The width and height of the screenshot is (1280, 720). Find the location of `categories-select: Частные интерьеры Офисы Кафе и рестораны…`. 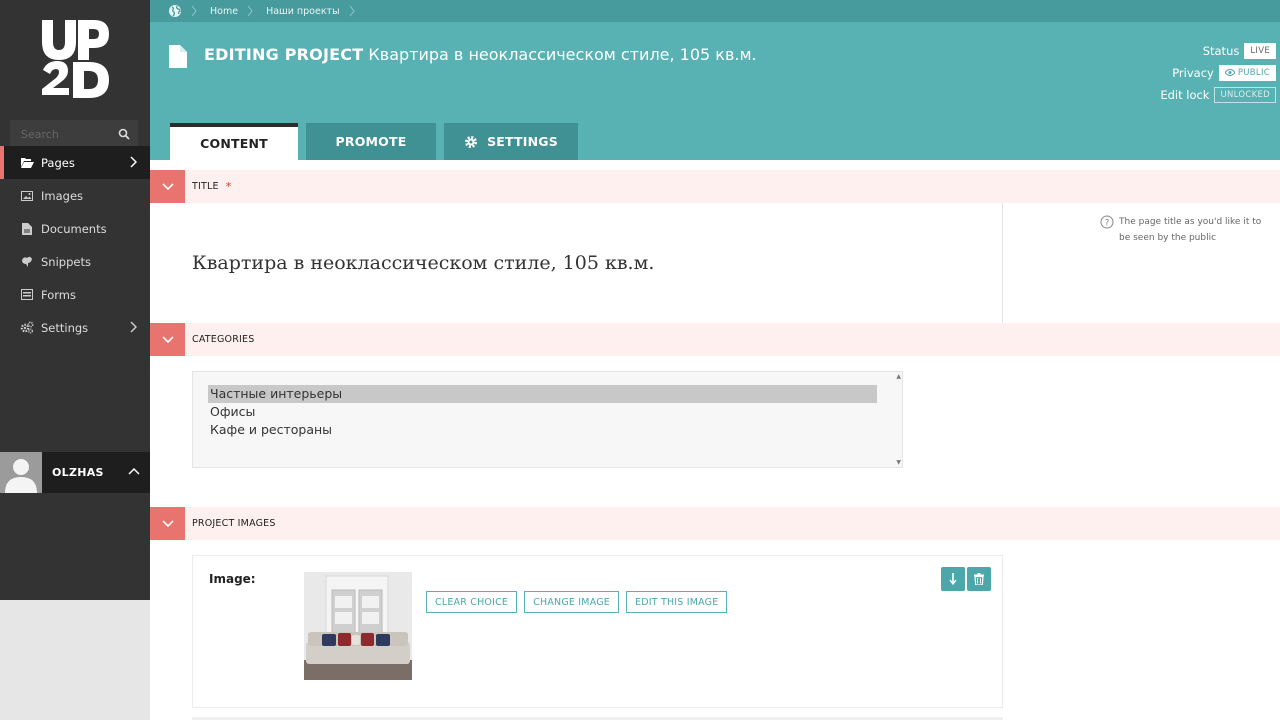

categories-select: Частные интерьеры Офисы Кафе и рестораны… is located at coordinates (547, 419).